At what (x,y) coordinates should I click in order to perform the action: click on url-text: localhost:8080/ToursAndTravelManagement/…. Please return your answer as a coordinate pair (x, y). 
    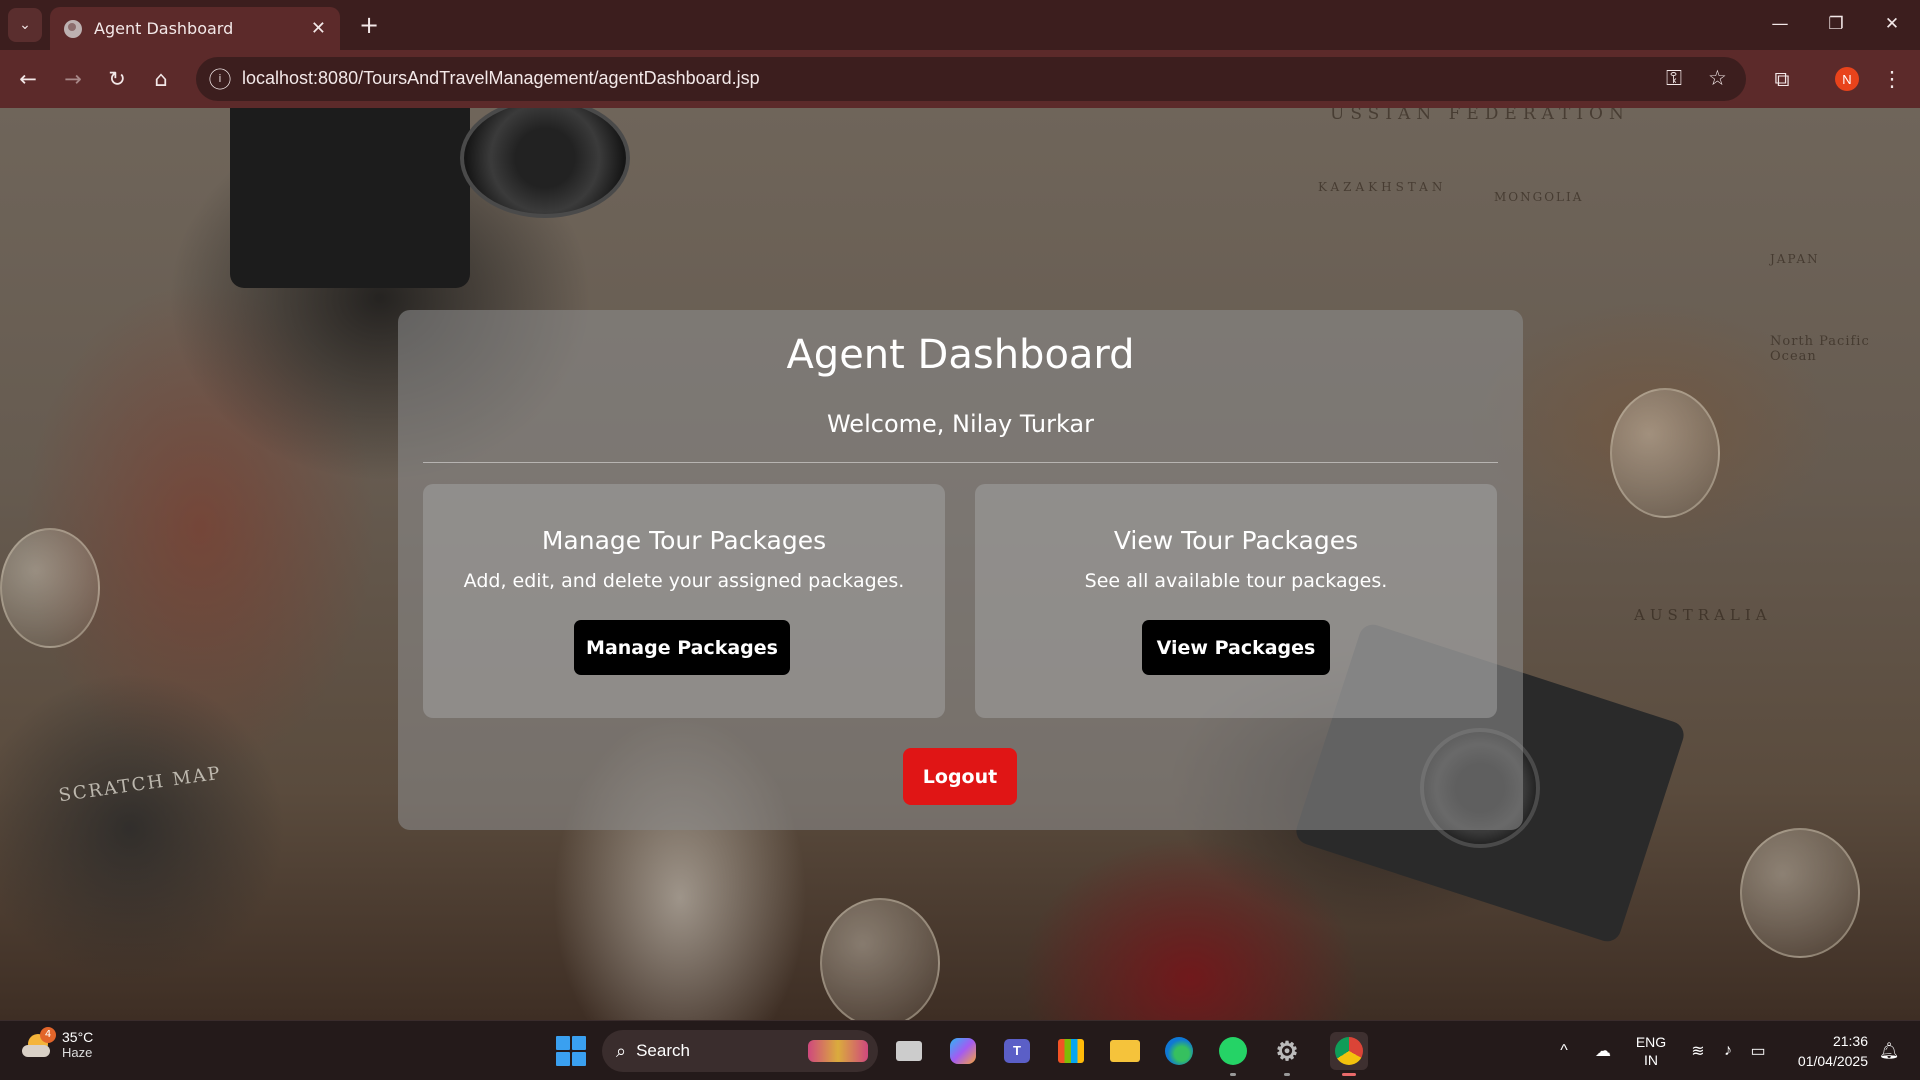
    Looking at the image, I should click on (501, 78).